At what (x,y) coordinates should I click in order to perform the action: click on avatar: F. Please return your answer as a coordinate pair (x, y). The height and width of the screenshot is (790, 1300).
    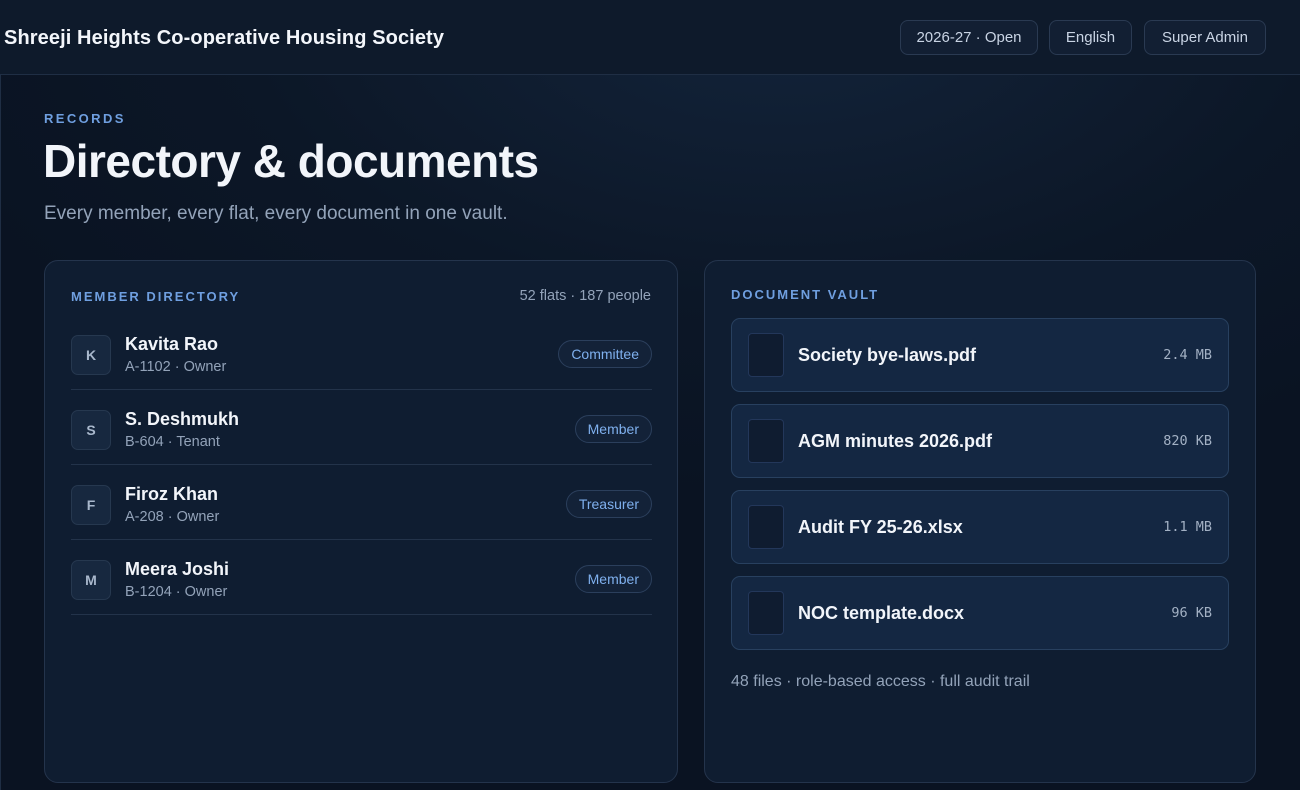
    Looking at the image, I should click on (91, 505).